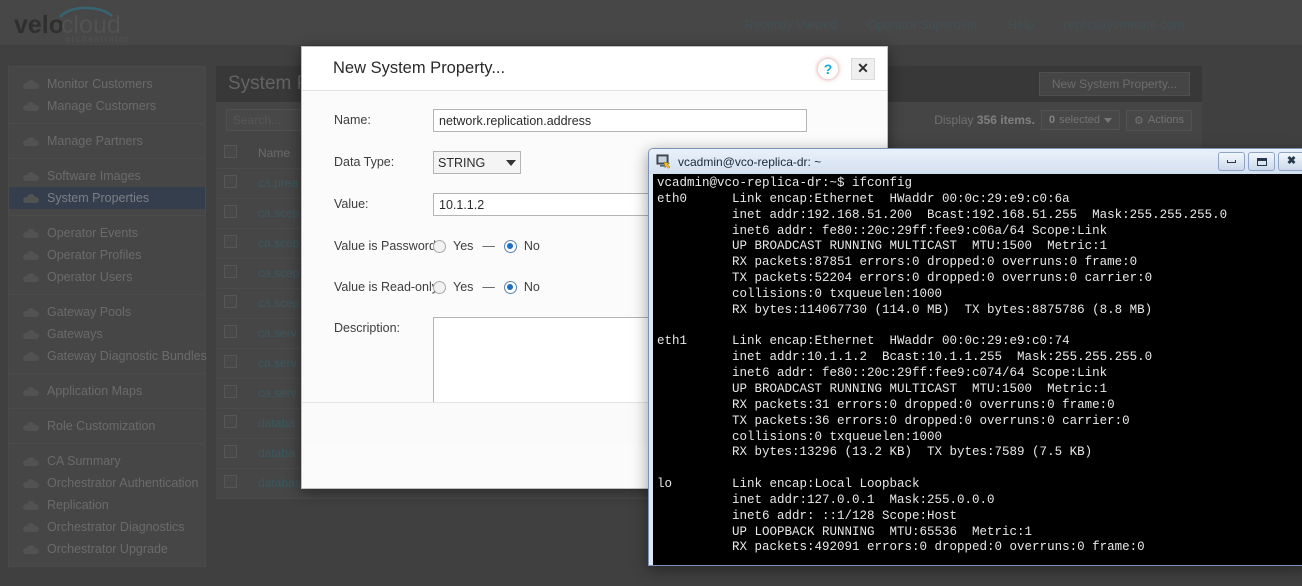 The height and width of the screenshot is (586, 1302). Describe the element at coordinates (463, 287) in the screenshot. I see `is-readonly-yes-label: Yes` at that location.